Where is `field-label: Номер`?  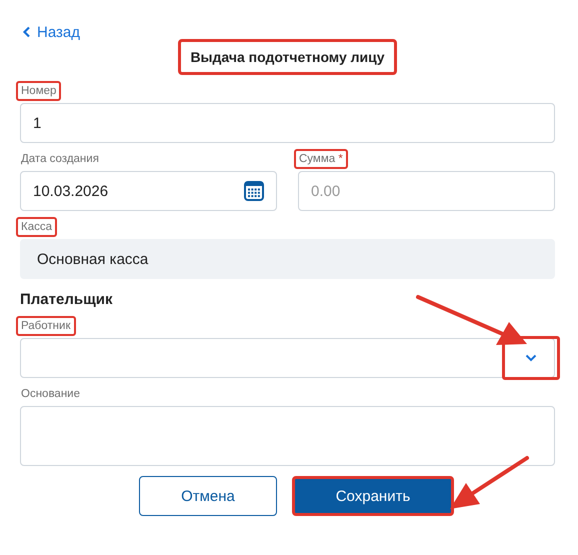 field-label: Номер is located at coordinates (39, 91).